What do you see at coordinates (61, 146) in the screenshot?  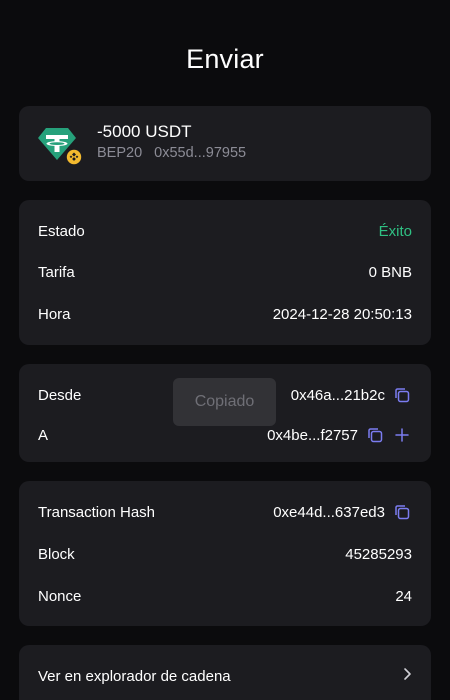 I see `tether-usdt-icon` at bounding box center [61, 146].